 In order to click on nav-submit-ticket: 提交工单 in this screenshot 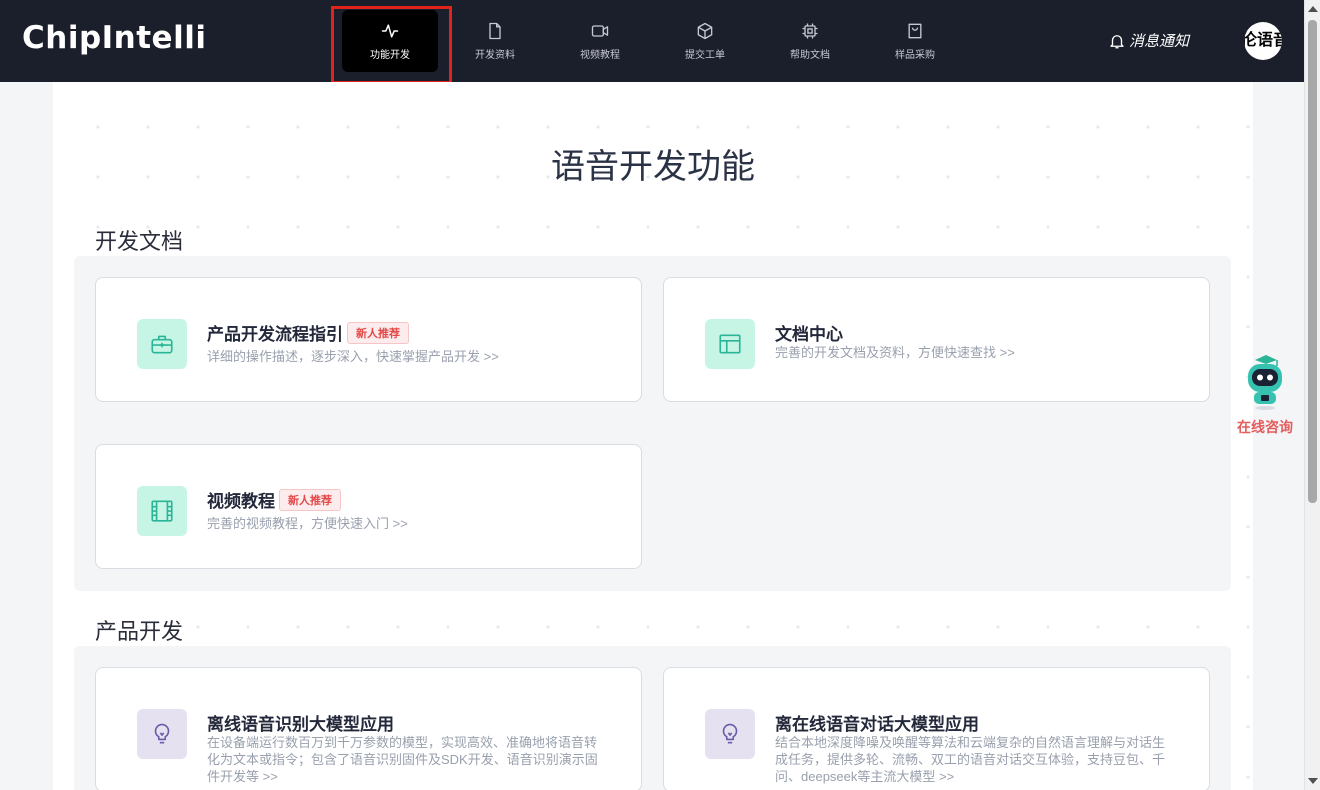, I will do `click(705, 41)`.